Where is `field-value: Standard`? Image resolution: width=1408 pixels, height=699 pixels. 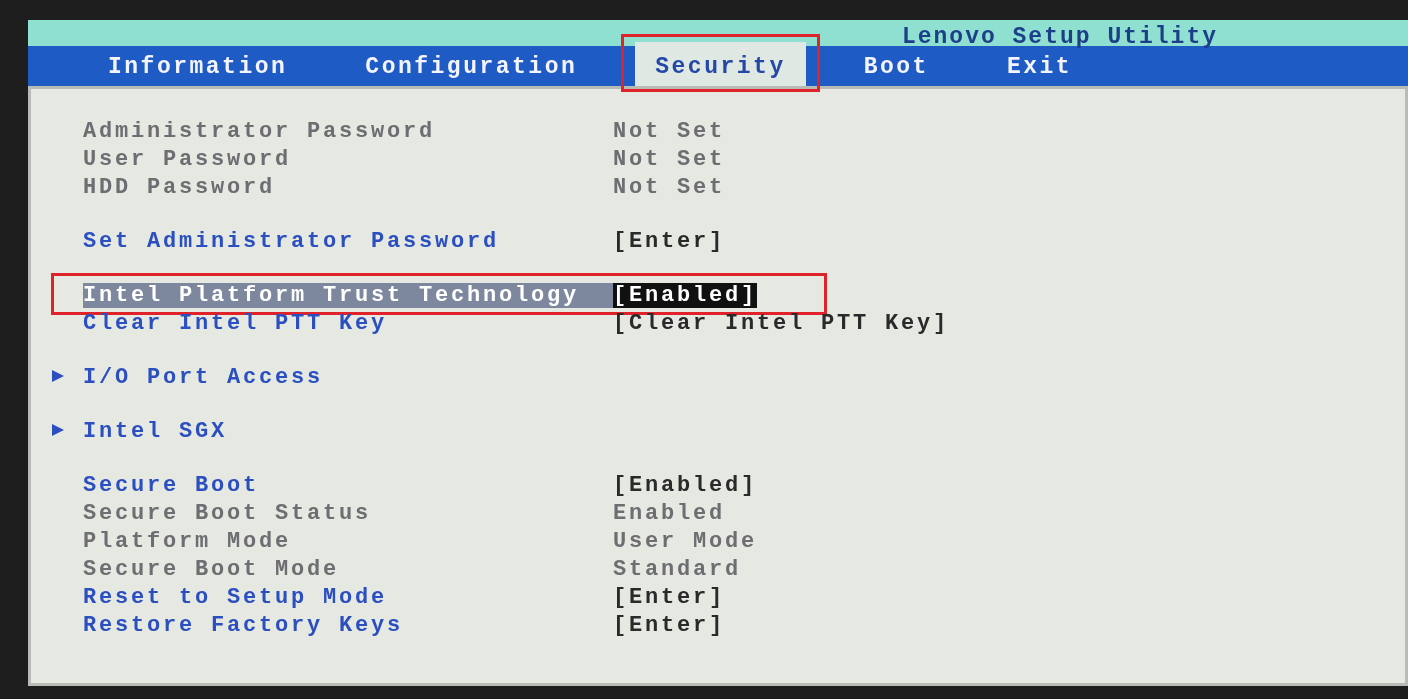 field-value: Standard is located at coordinates (677, 569).